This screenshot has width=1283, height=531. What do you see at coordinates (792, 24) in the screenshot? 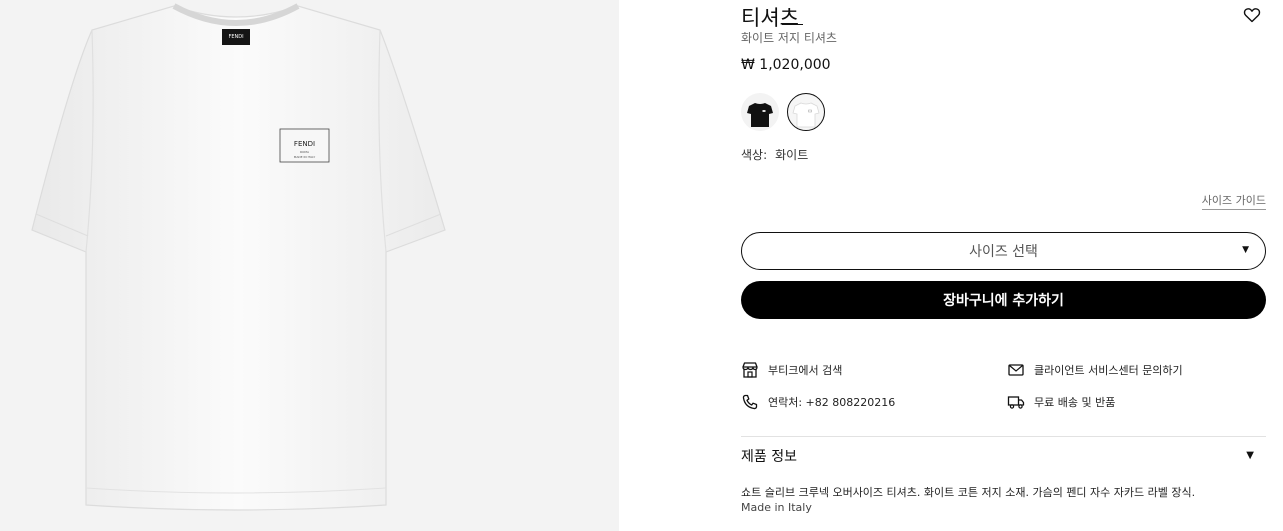
I see `title-underline` at bounding box center [792, 24].